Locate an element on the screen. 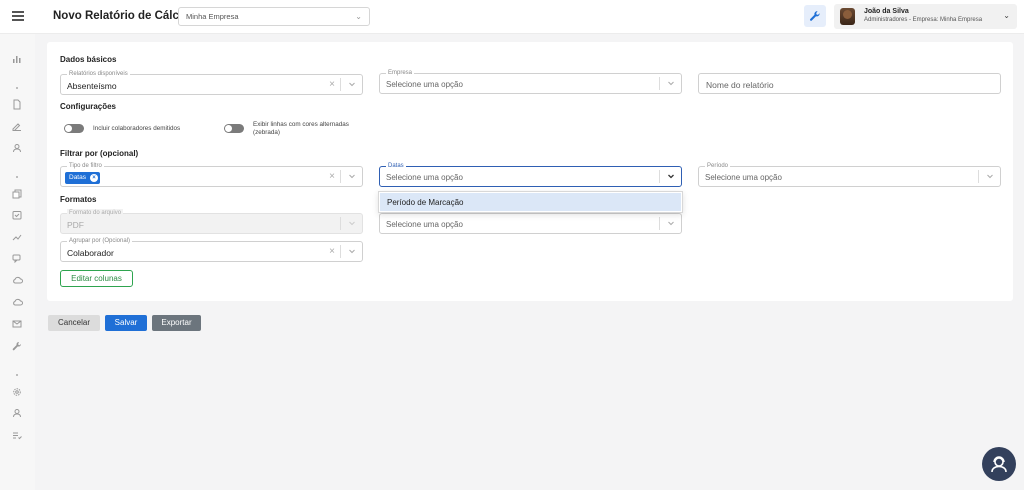  section-basic-data: Dados básicos is located at coordinates (88, 59).